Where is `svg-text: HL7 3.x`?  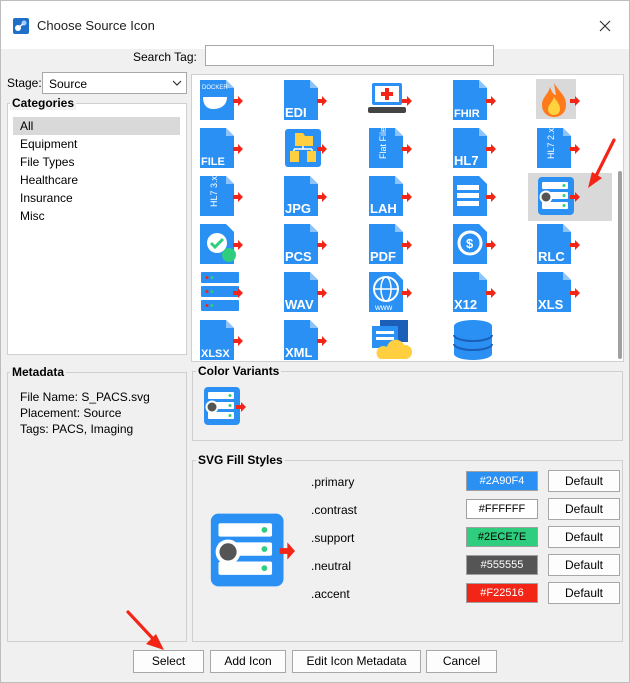 svg-text: HL7 3.x is located at coordinates (214, 191).